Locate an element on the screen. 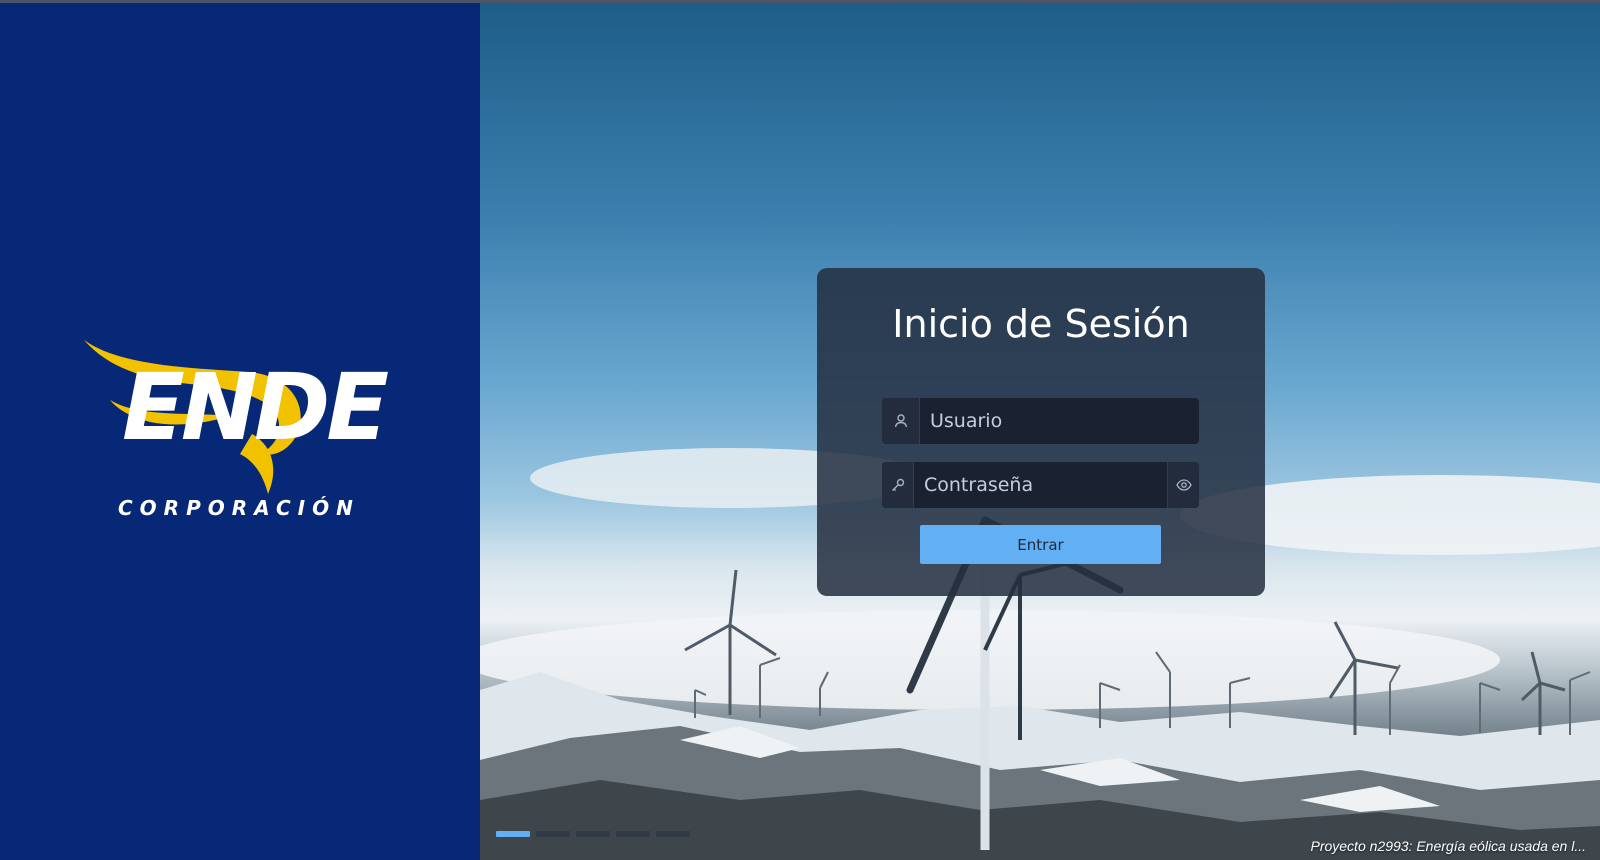  slide-indicators is located at coordinates (593, 834).